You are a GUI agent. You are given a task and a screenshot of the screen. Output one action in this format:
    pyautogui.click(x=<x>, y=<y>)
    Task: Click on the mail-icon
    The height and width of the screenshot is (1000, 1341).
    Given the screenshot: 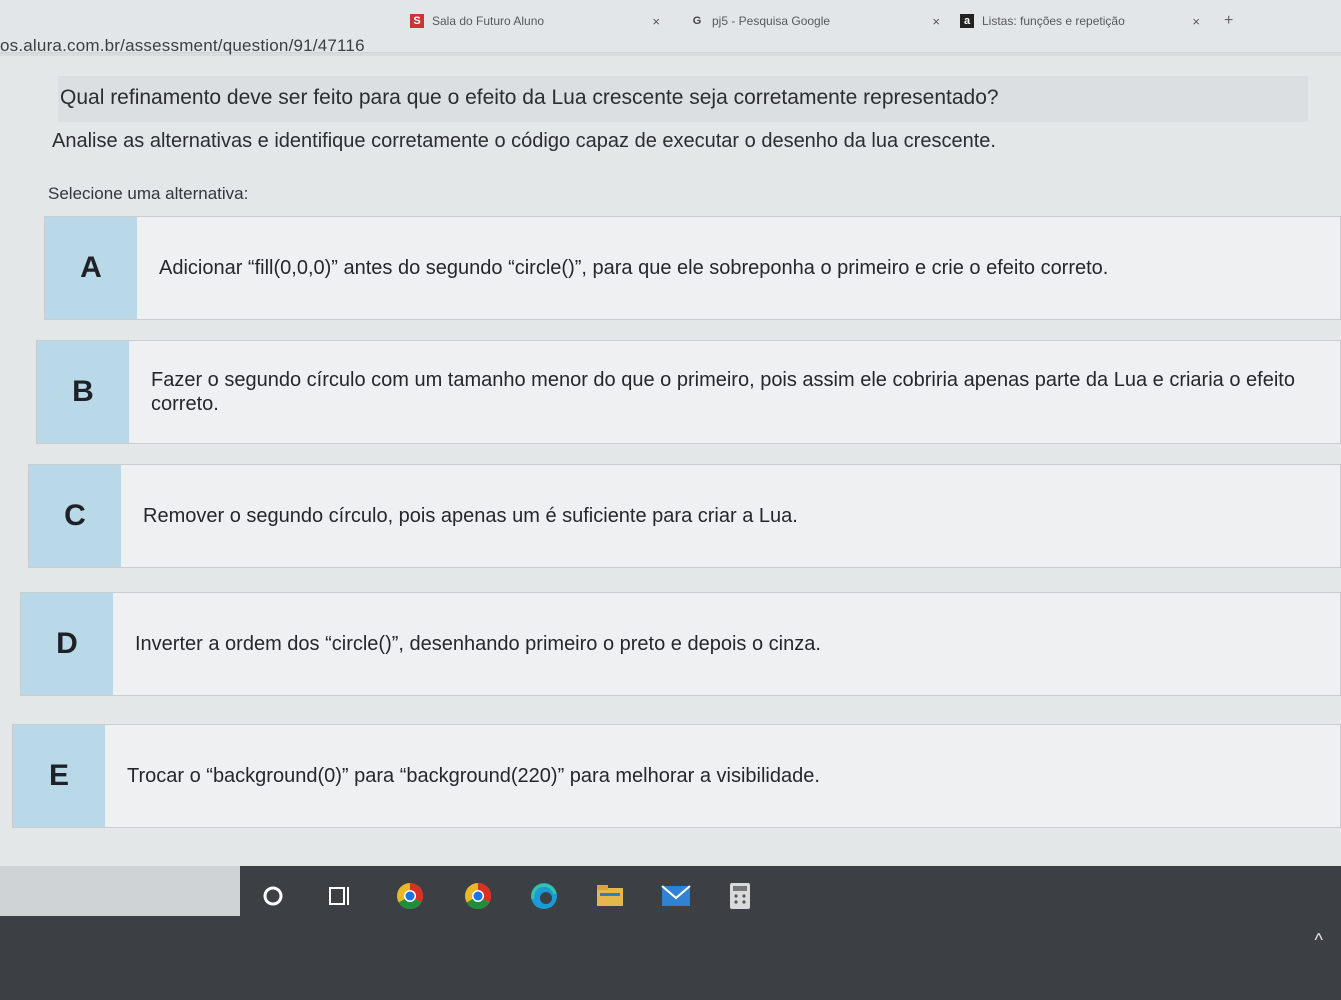 What is the action you would take?
    pyautogui.click(x=676, y=896)
    